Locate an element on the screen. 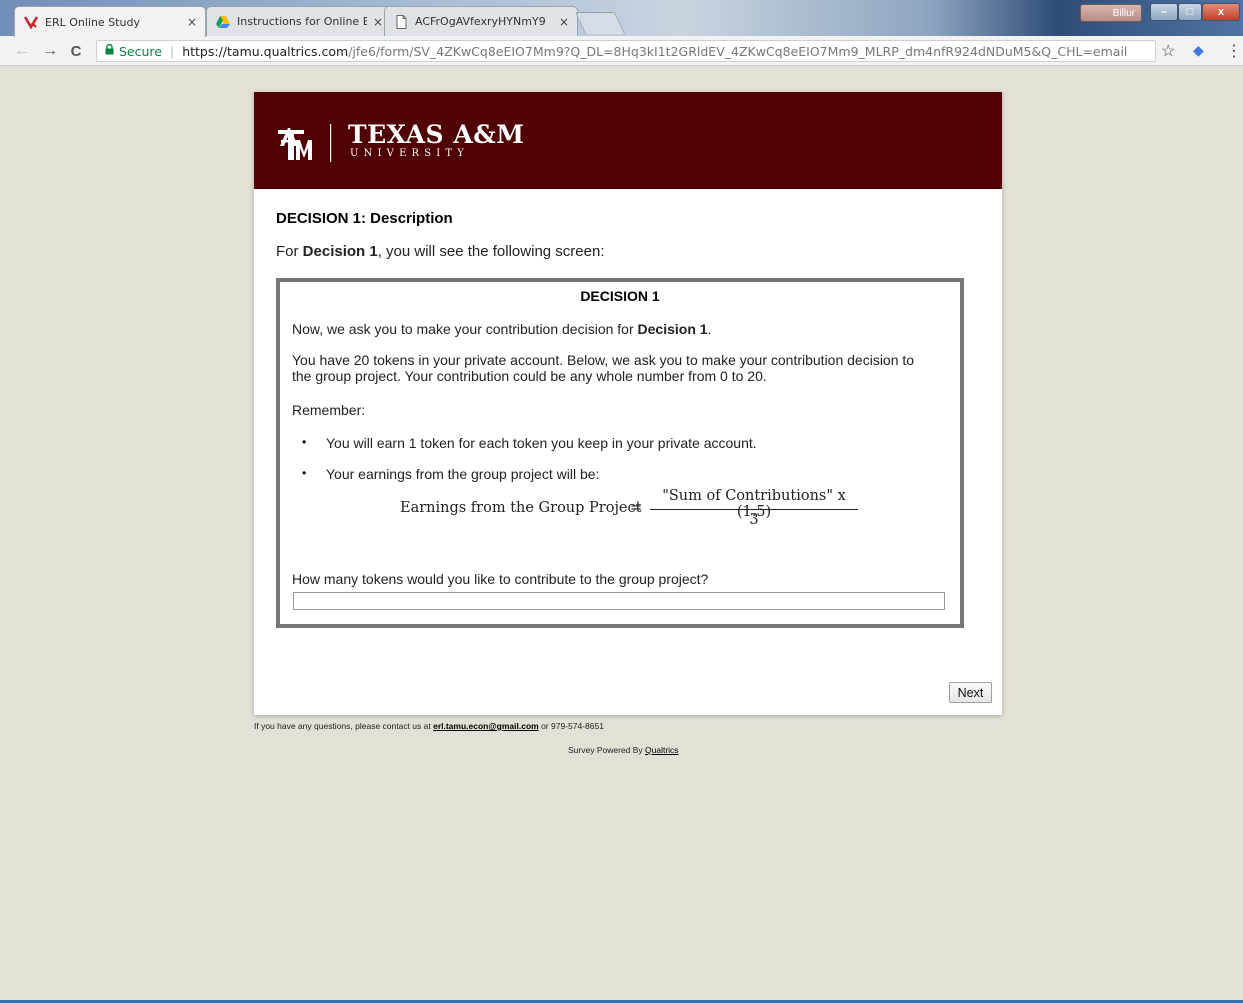 The image size is (1243, 1003). tab-document: ACFrOgAVfexryHYNmY9 × is located at coordinates (481, 21).